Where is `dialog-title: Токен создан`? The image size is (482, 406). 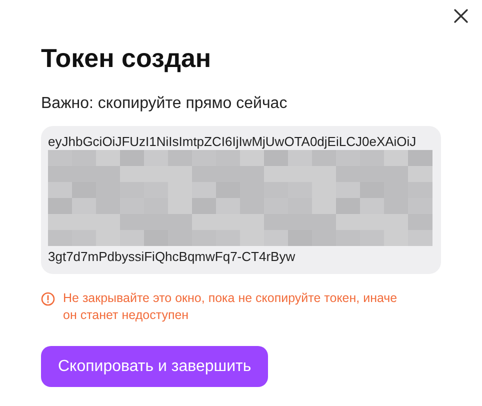
dialog-title: Токен создан is located at coordinates (126, 58).